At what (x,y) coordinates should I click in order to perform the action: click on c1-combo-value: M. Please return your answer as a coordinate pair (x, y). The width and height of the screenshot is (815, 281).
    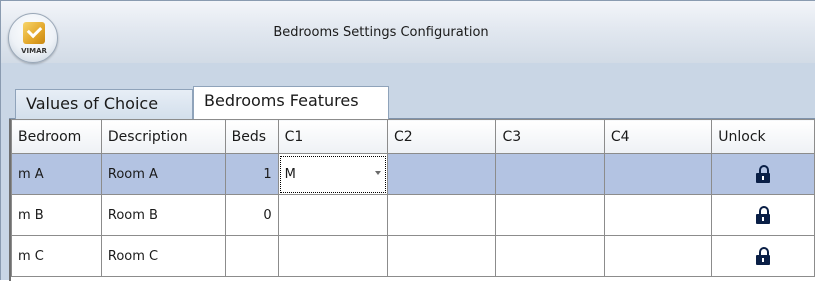
    Looking at the image, I should click on (290, 174).